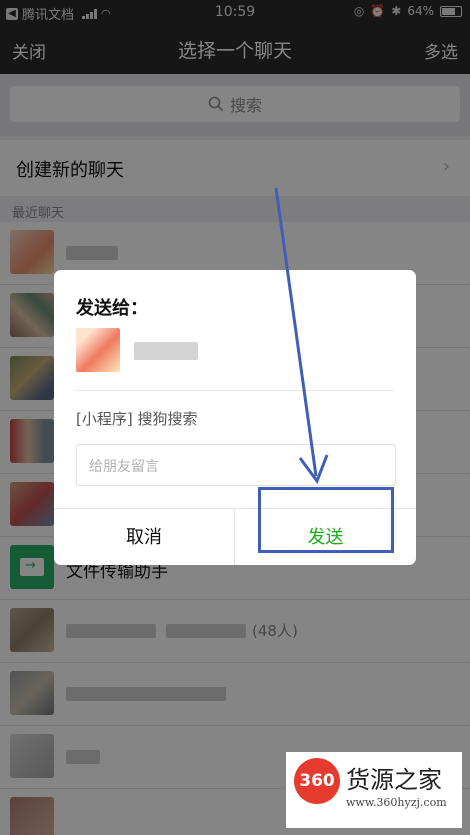 The width and height of the screenshot is (470, 835). What do you see at coordinates (317, 781) in the screenshot?
I see `watermark-logo: 360` at bounding box center [317, 781].